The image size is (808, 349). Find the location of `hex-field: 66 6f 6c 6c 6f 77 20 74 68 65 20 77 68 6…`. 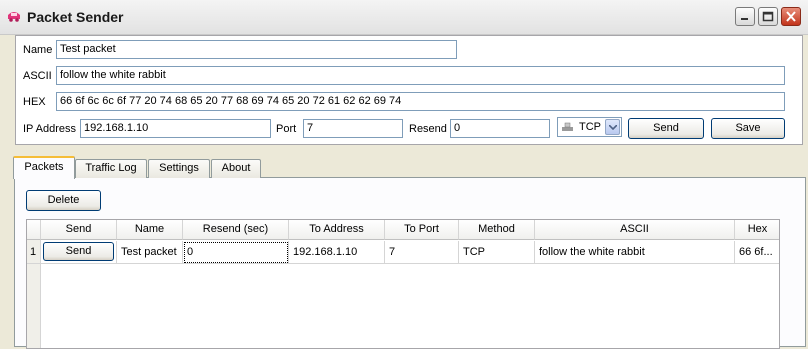

hex-field: 66 6f 6c 6c 6f 77 20 74 68 65 20 77 68 6… is located at coordinates (420, 101).